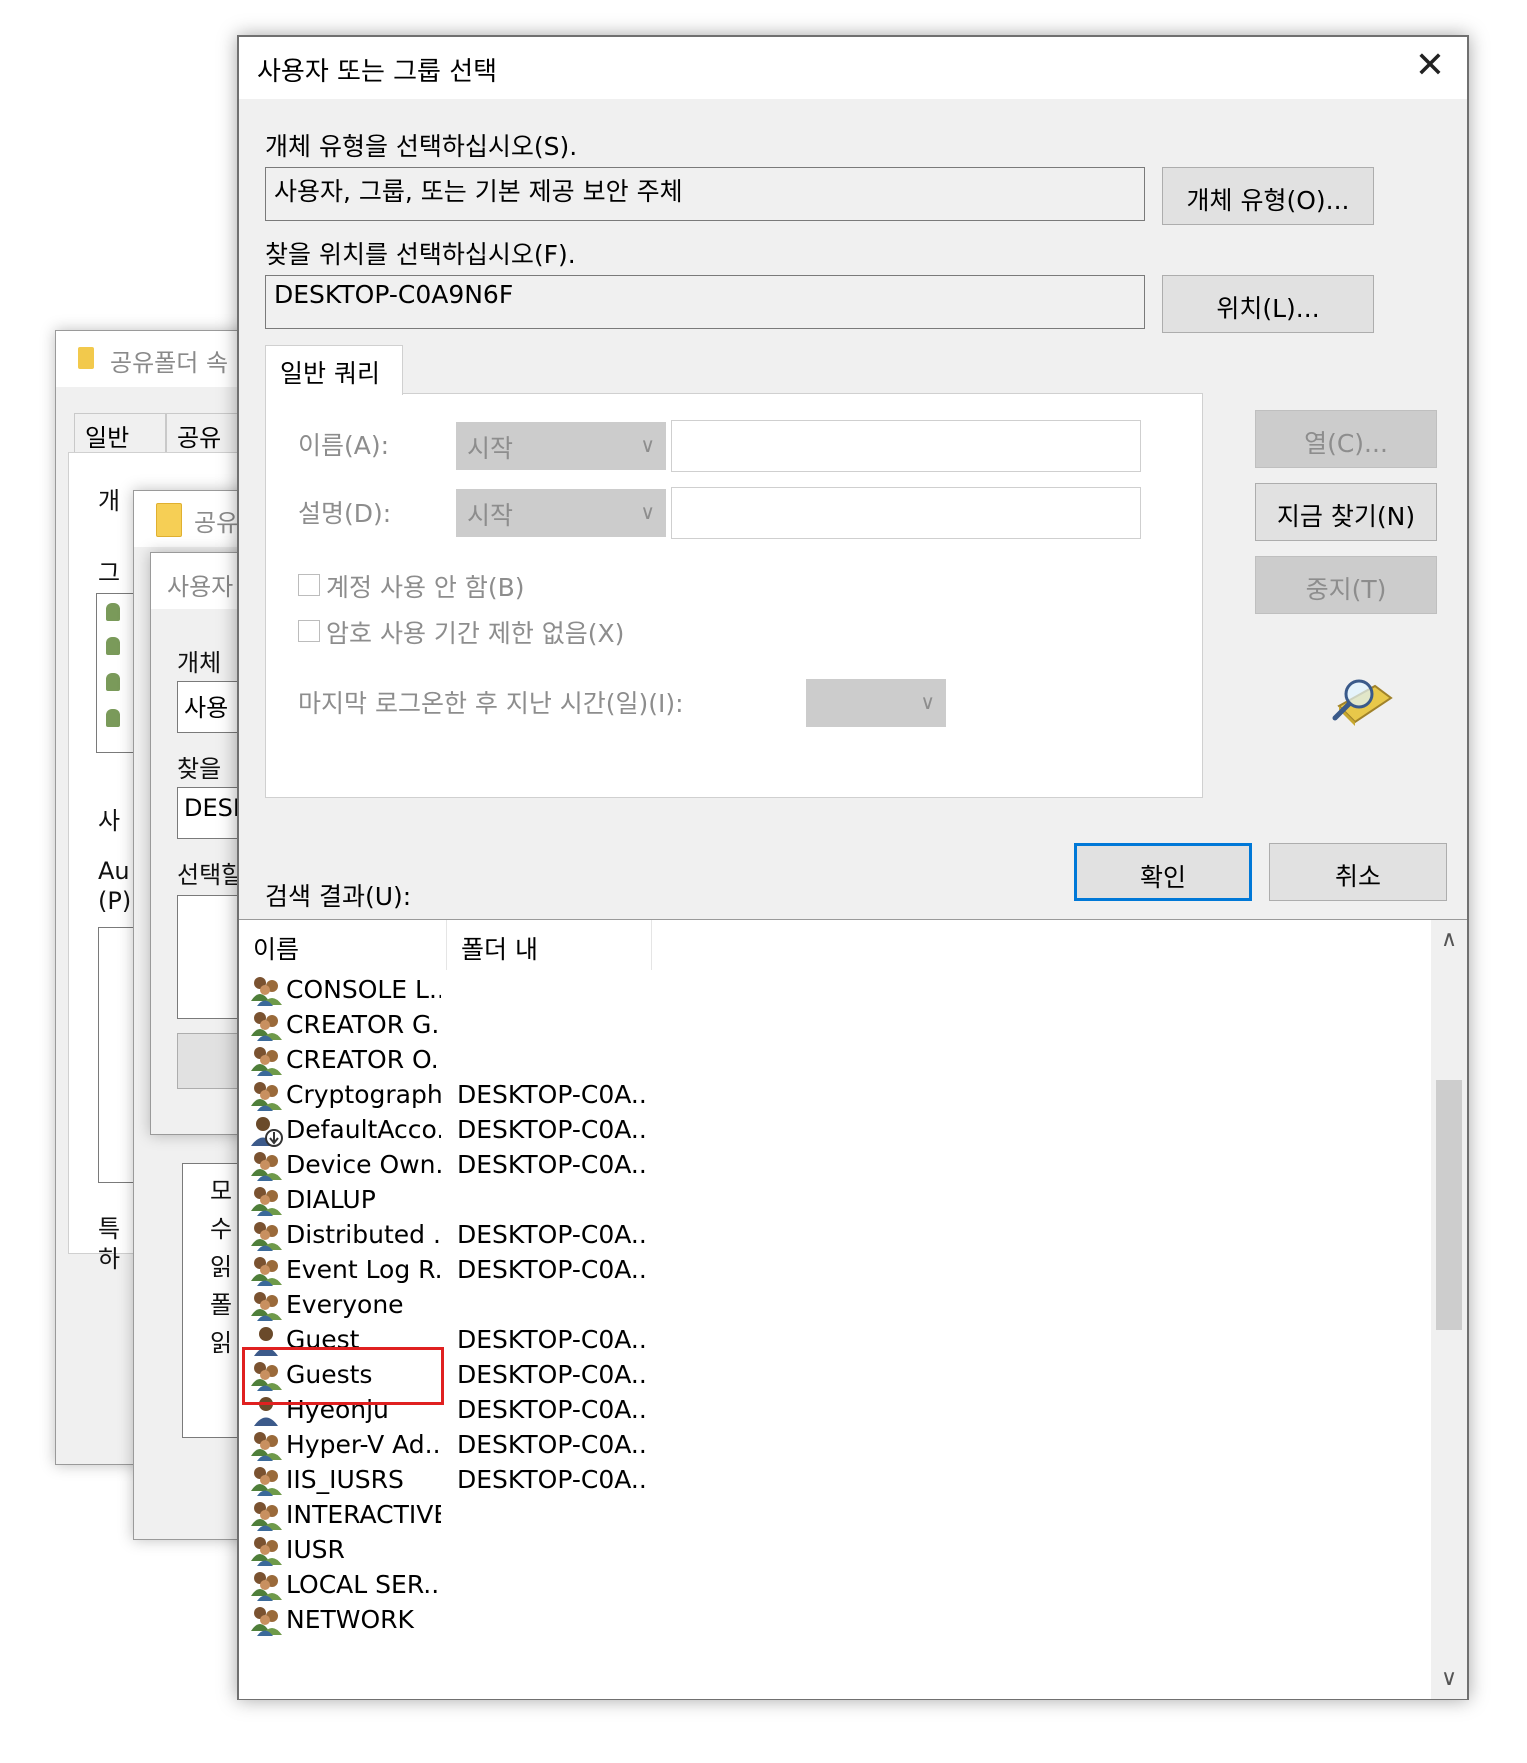  Describe the element at coordinates (853, 68) in the screenshot. I see `titlebar: 사용자 또는 그룹 선택 ✕` at that location.